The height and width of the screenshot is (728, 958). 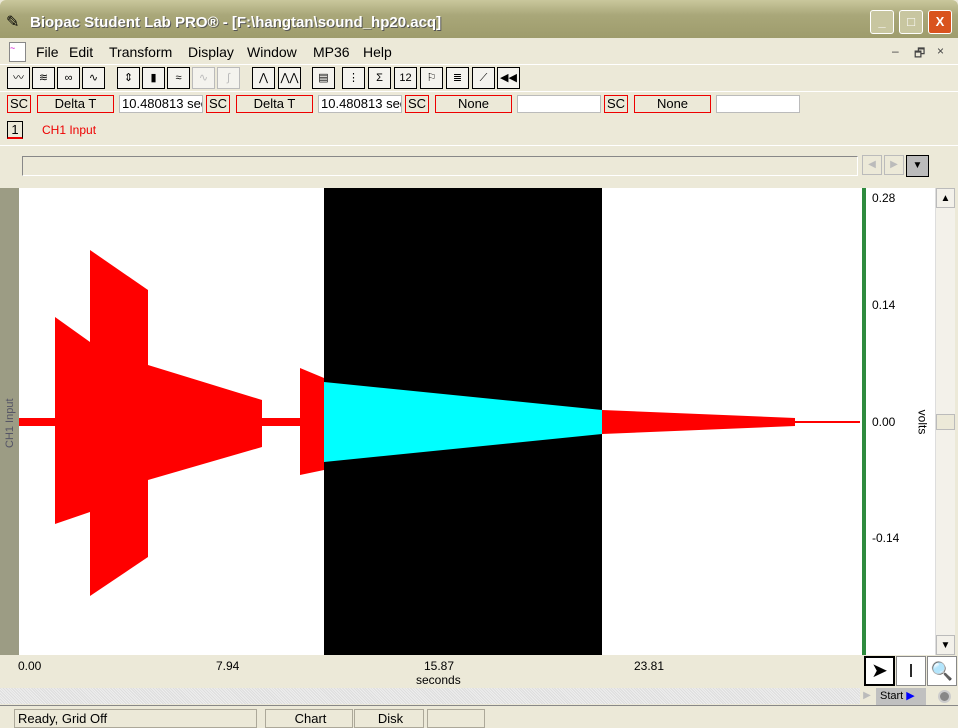 What do you see at coordinates (323, 78) in the screenshot?
I see `print-icon: ▤` at bounding box center [323, 78].